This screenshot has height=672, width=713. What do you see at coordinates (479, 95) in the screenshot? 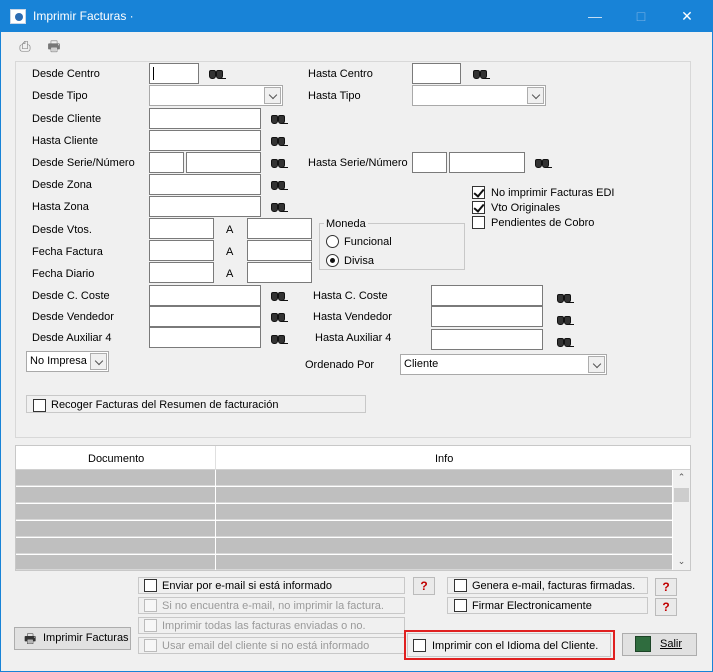
I see `hasta-tipo-select` at bounding box center [479, 95].